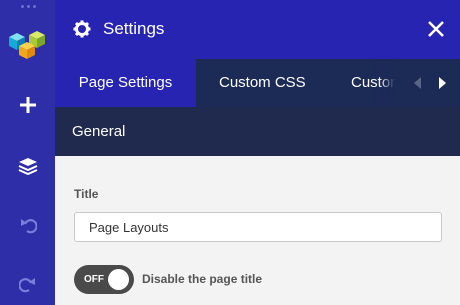 The width and height of the screenshot is (460, 305). I want to click on drag-handle-icon, so click(28, 7).